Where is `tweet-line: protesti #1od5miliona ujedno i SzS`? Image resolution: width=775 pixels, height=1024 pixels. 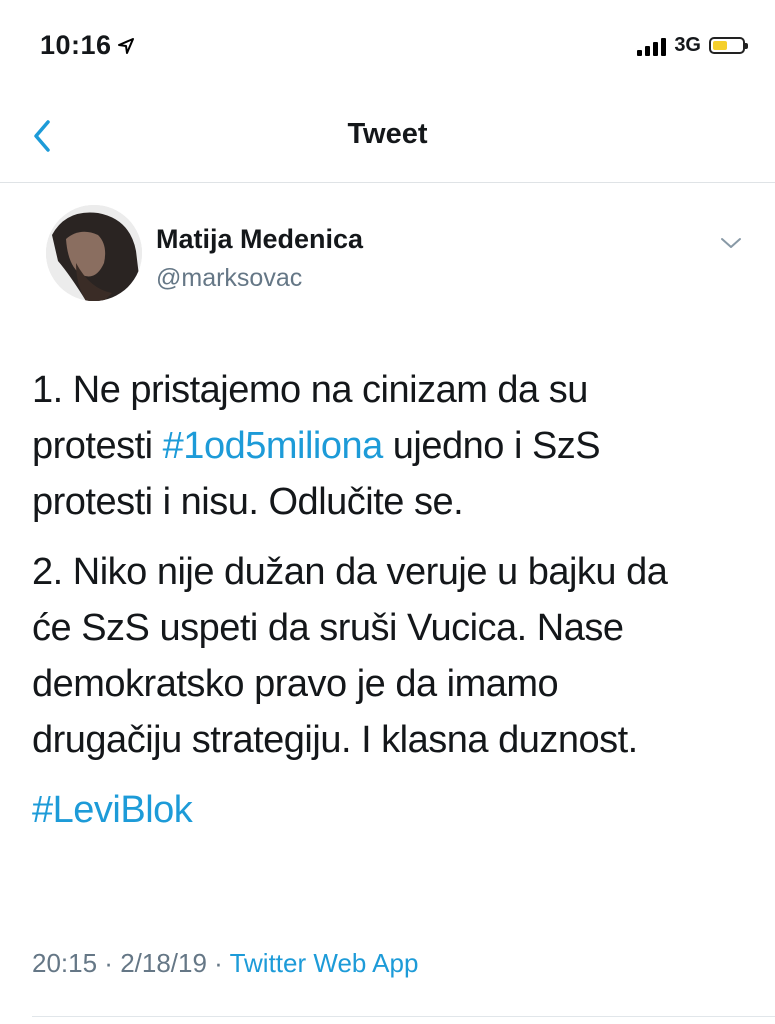 tweet-line: protesti #1od5miliona ujedno i SzS is located at coordinates (392, 446).